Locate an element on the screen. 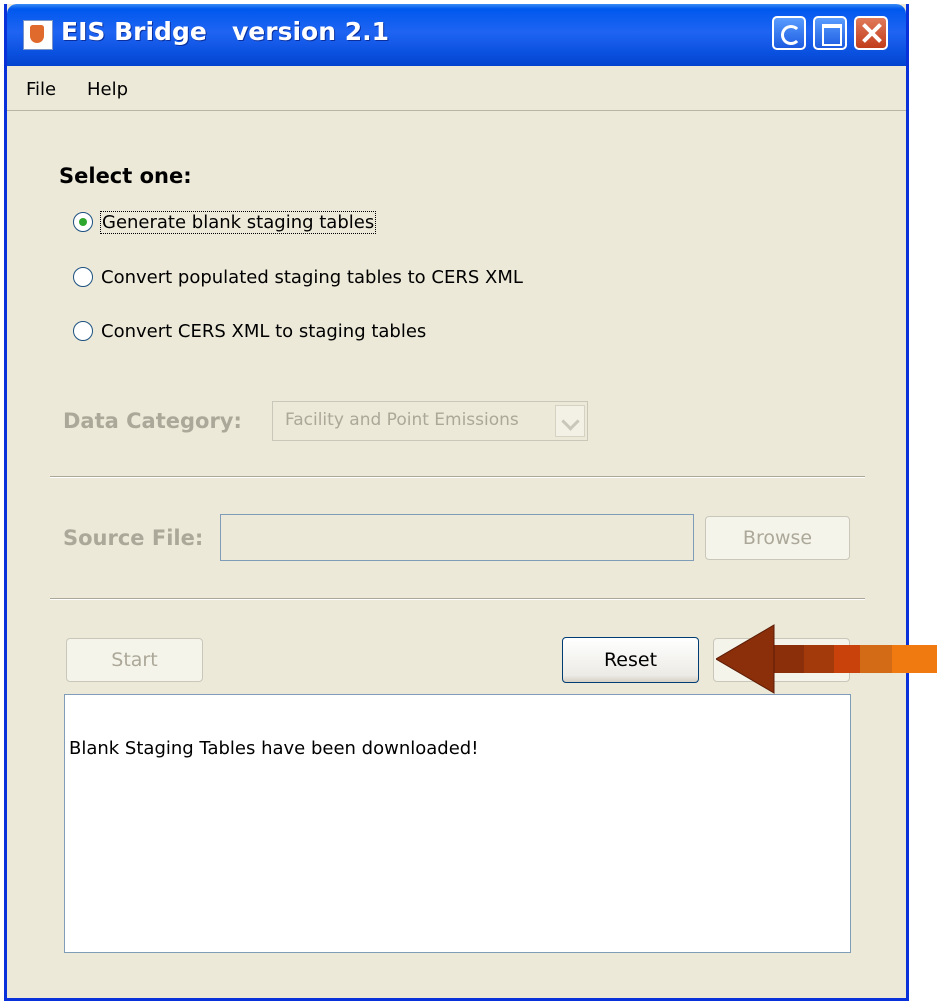 Image resolution: width=943 pixels, height=1005 pixels. window-version: version 2.1 is located at coordinates (310, 31).